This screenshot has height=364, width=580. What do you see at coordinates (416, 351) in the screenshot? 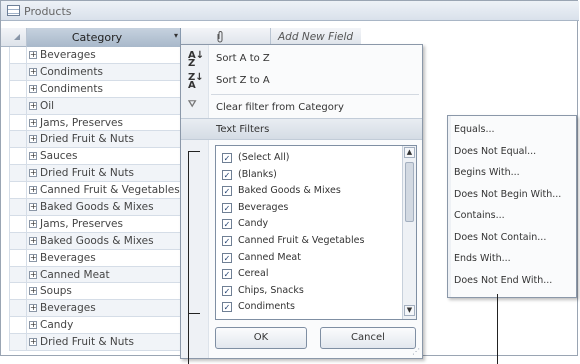
I see `resize-grip-icon: ⋰` at bounding box center [416, 351].